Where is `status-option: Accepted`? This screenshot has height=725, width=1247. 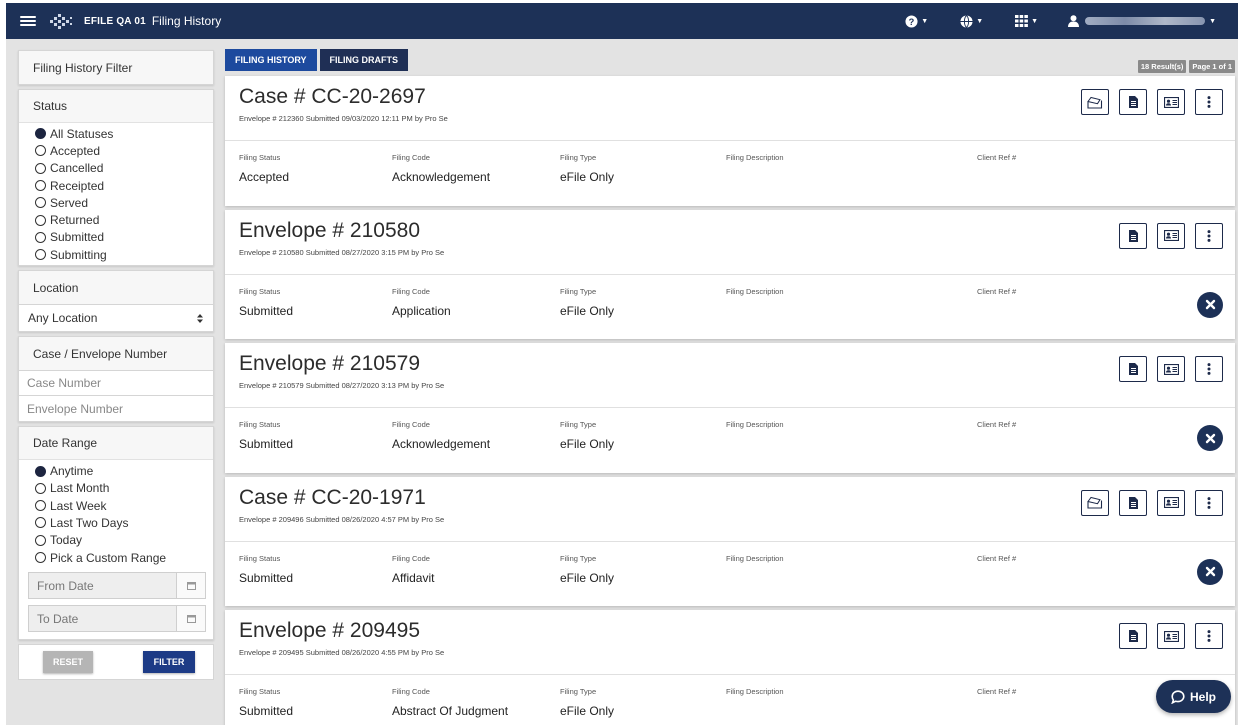 status-option: Accepted is located at coordinates (124, 150).